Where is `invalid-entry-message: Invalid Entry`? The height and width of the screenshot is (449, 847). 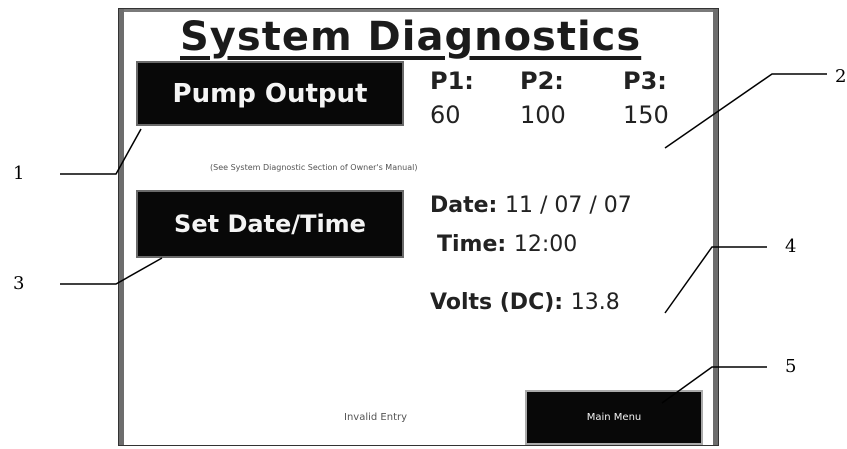
invalid-entry-message: Invalid Entry is located at coordinates (376, 417).